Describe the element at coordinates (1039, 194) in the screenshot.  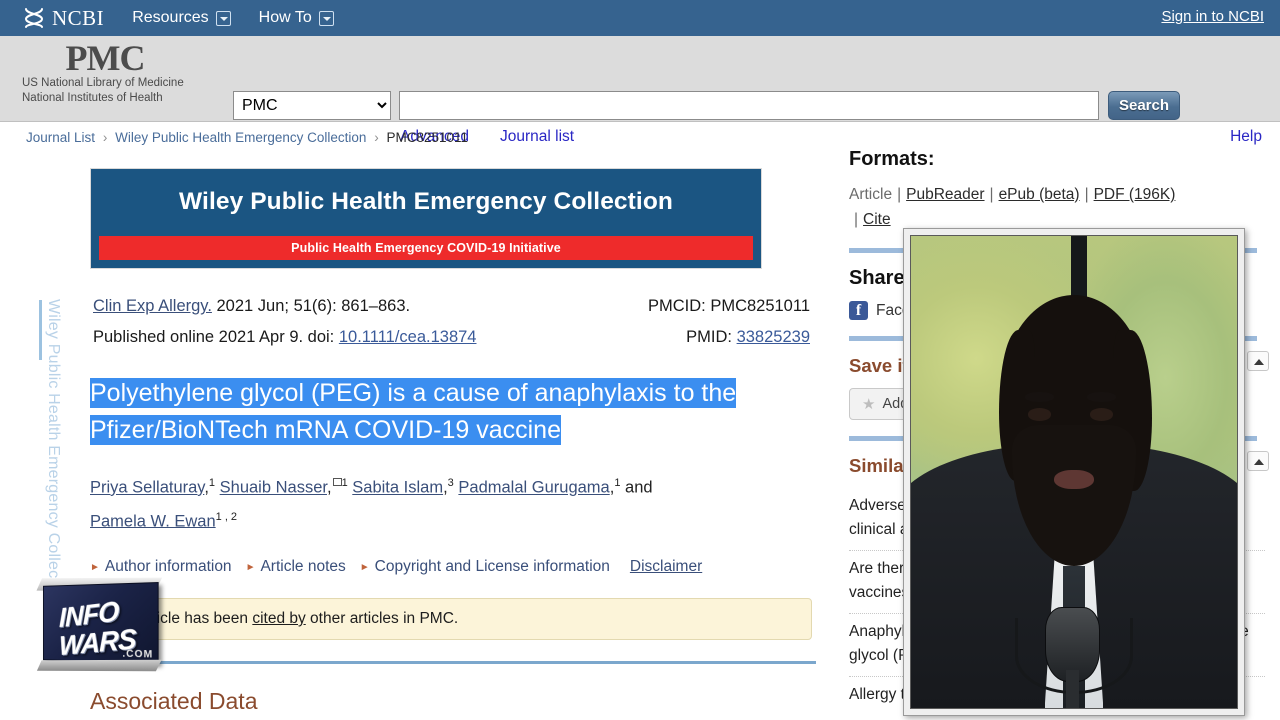
I see `format-epub-link: ePub (beta)` at that location.